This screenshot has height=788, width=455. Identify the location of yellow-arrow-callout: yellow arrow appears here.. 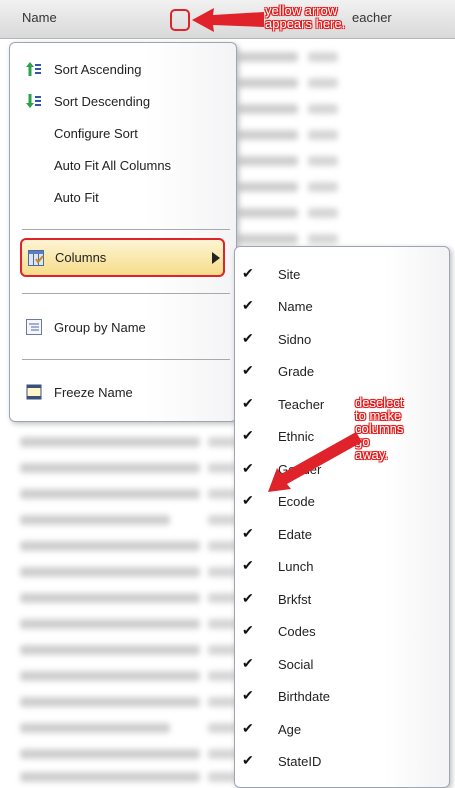
(325, 17).